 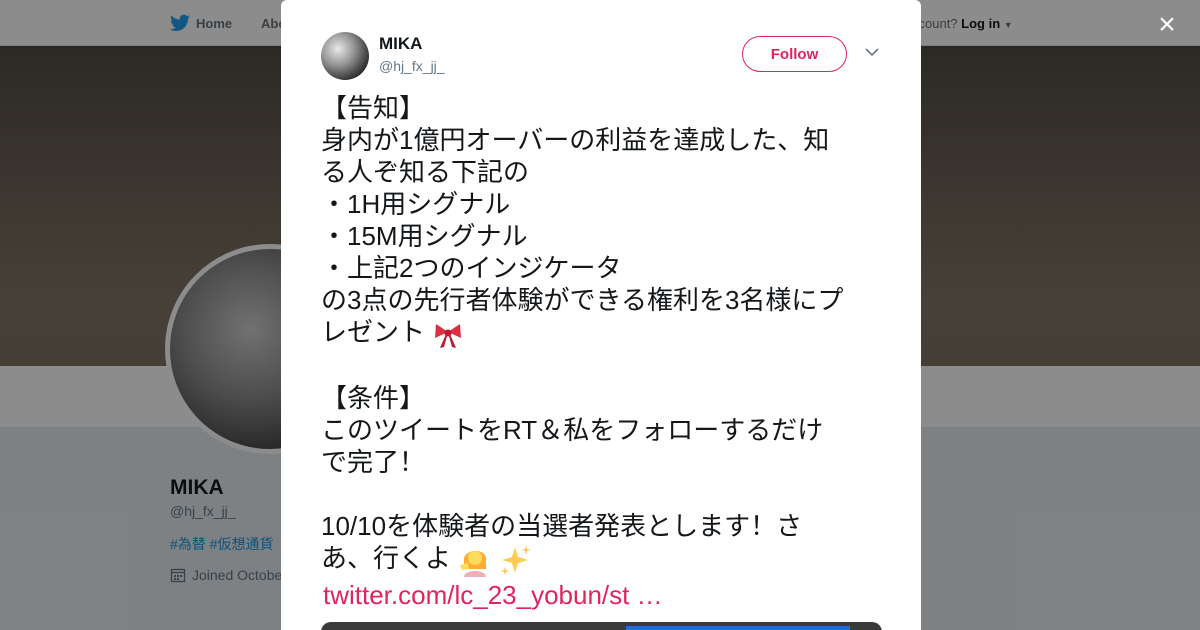 I want to click on tweet-line: あ、行くよ, so click(x=386, y=558).